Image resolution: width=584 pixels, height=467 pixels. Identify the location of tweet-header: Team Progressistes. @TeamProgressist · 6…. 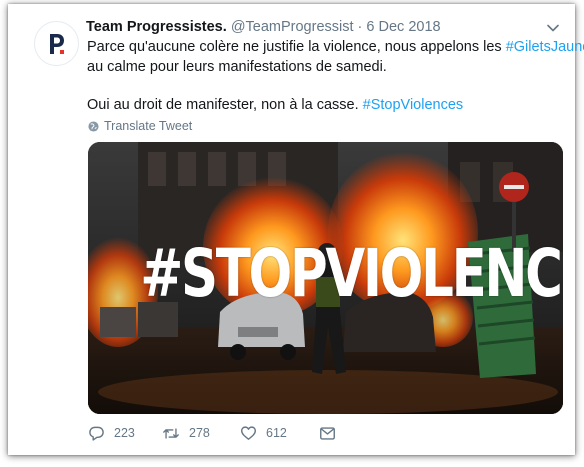
(263, 27).